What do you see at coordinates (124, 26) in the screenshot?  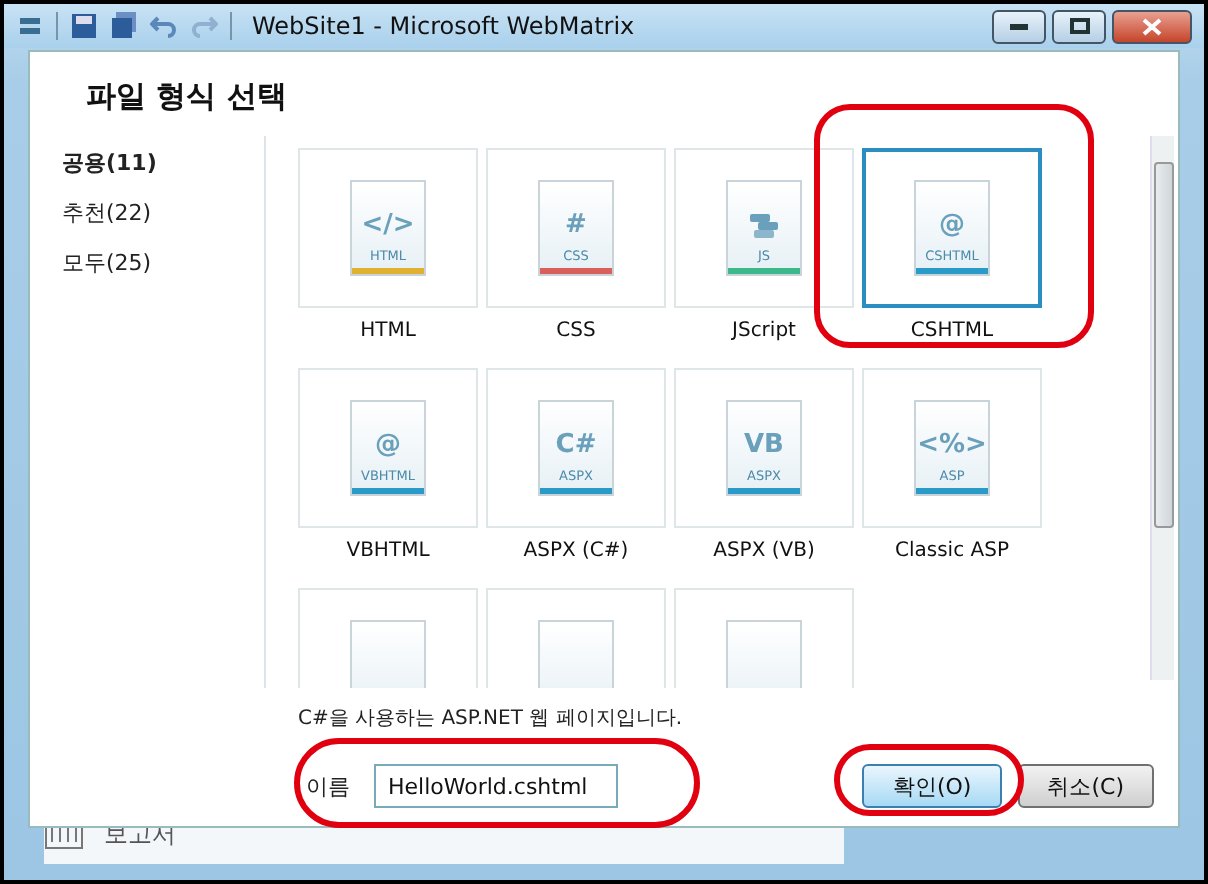 I see `save-all-icon` at bounding box center [124, 26].